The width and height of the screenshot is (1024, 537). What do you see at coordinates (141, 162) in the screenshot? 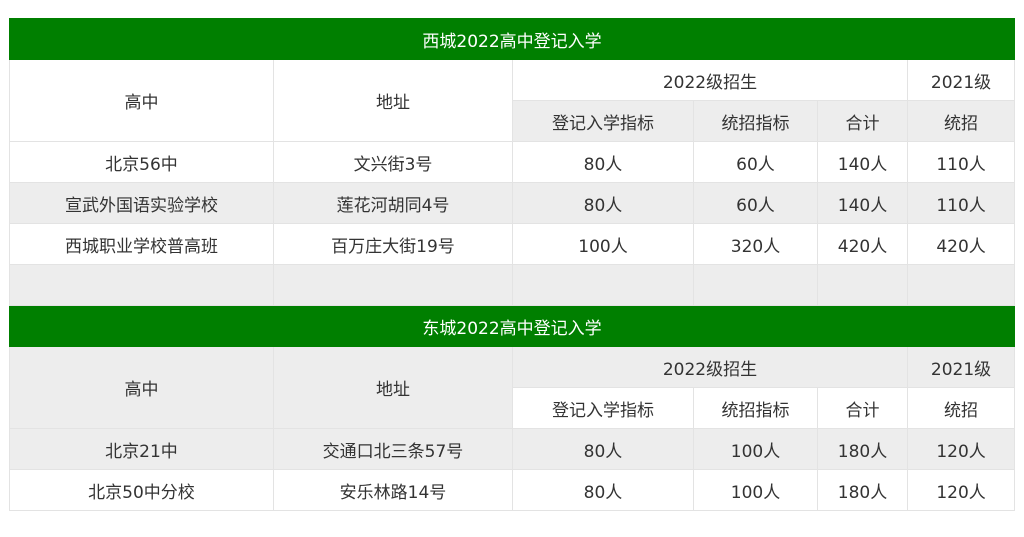
I see `school-name: 北京56中` at bounding box center [141, 162].